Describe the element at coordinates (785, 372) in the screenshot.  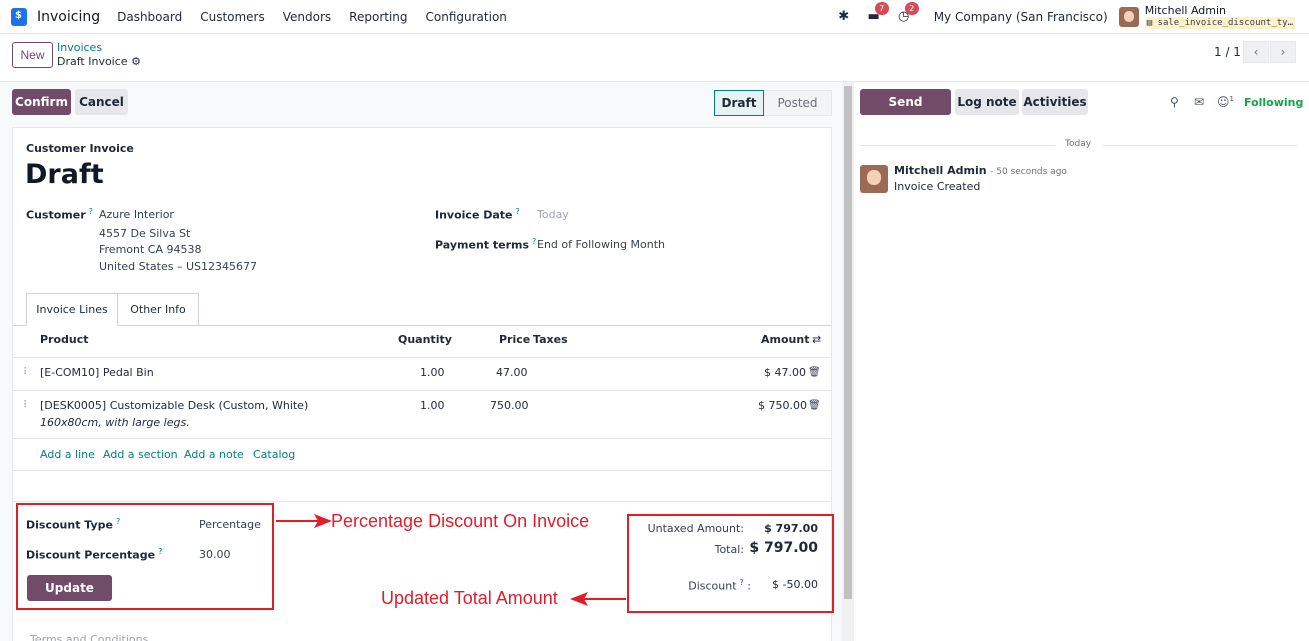
I see `line-amount: $ 47.00` at that location.